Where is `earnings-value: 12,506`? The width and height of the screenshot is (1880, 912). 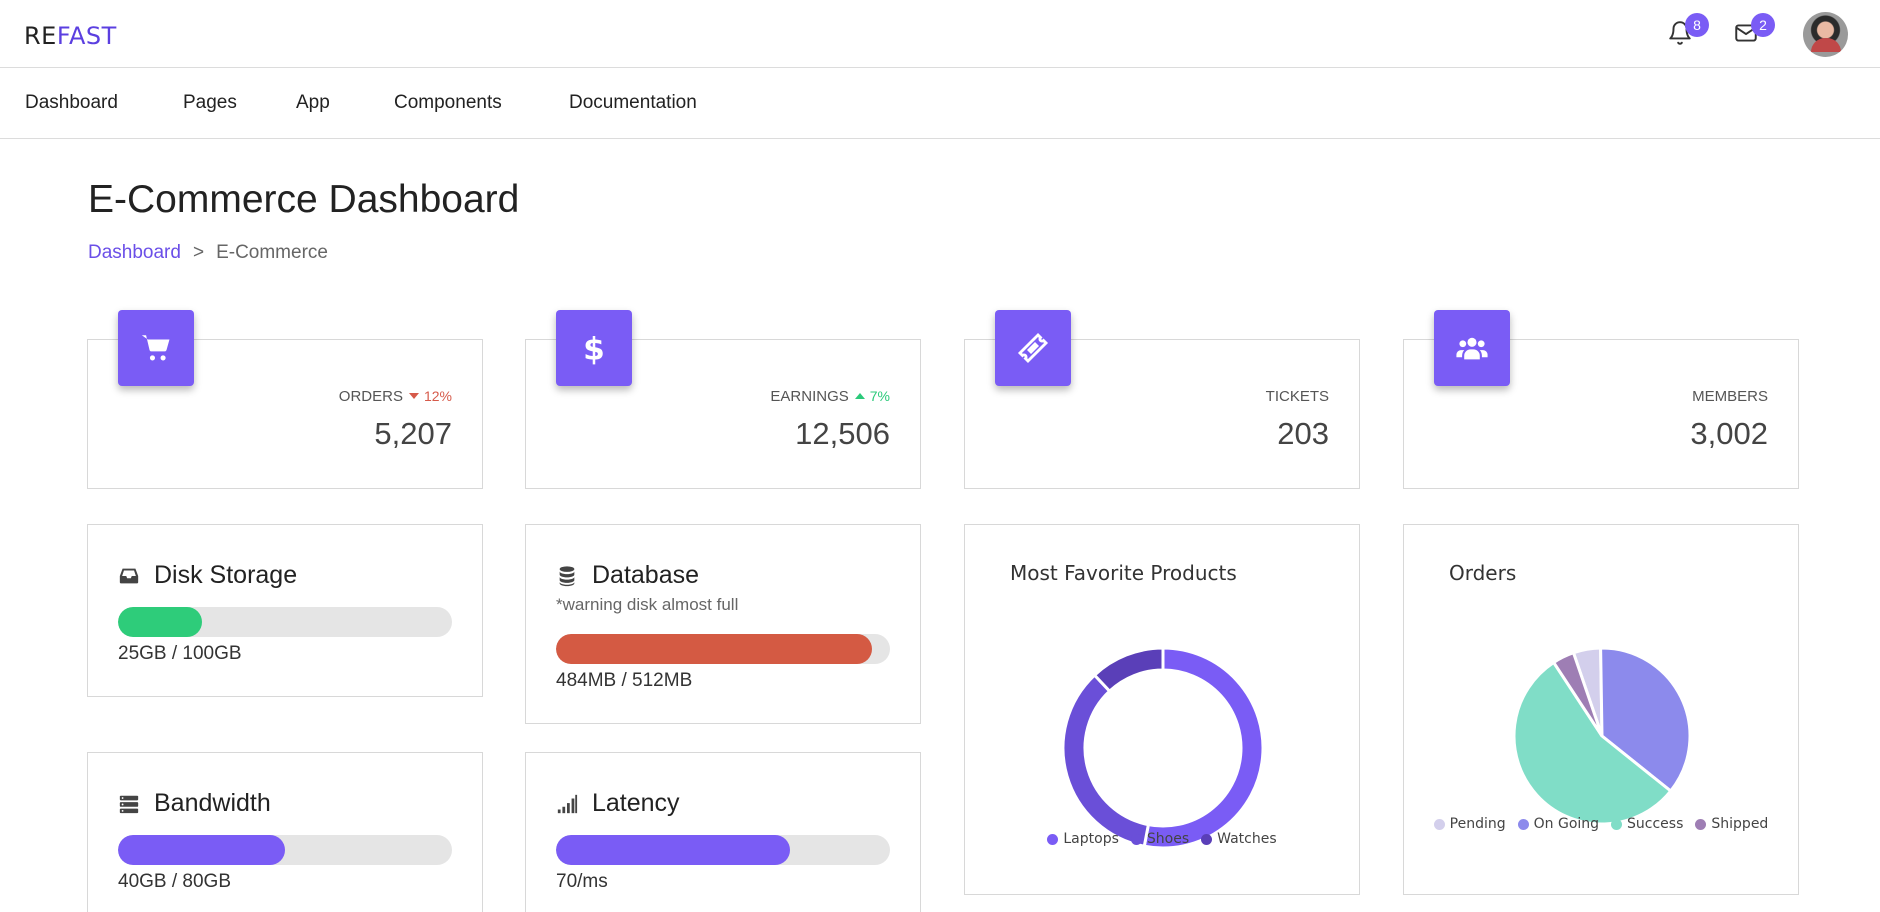 earnings-value: 12,506 is located at coordinates (842, 433).